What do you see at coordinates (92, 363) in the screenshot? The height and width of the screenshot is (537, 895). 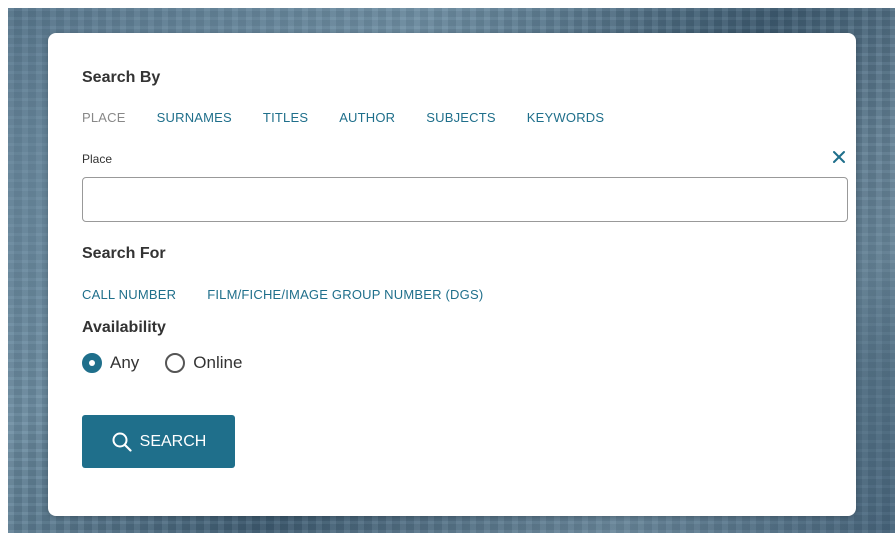 I see `radio-any` at bounding box center [92, 363].